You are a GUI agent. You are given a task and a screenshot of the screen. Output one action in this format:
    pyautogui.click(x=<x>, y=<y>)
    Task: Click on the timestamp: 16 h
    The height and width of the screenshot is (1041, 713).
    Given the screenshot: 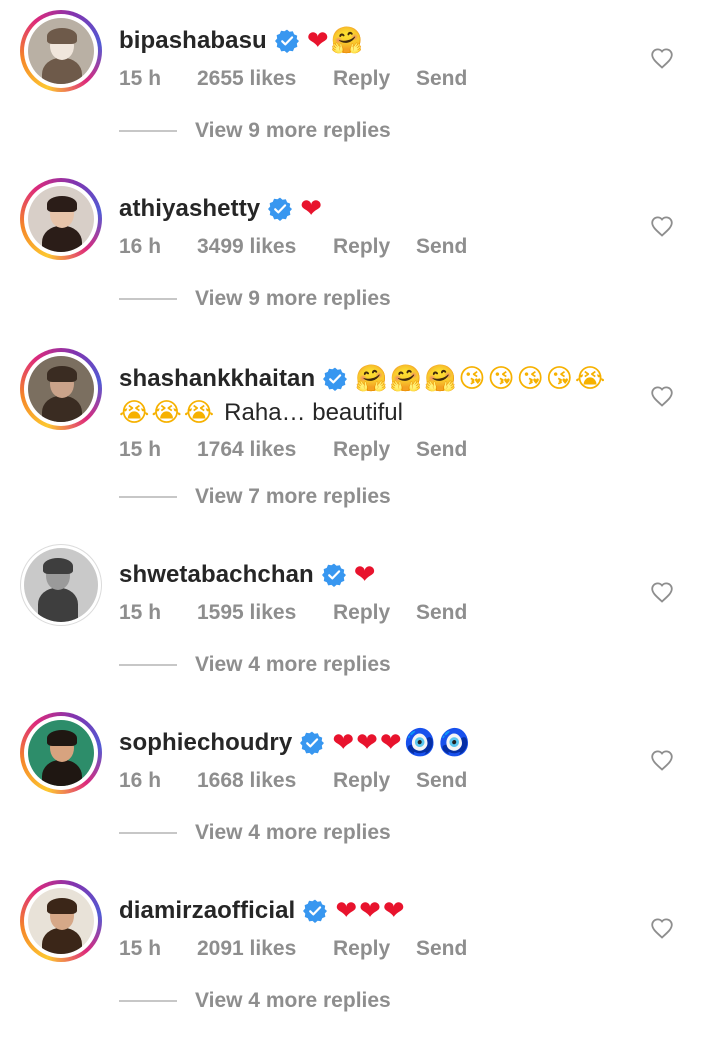 What is the action you would take?
    pyautogui.click(x=140, y=780)
    